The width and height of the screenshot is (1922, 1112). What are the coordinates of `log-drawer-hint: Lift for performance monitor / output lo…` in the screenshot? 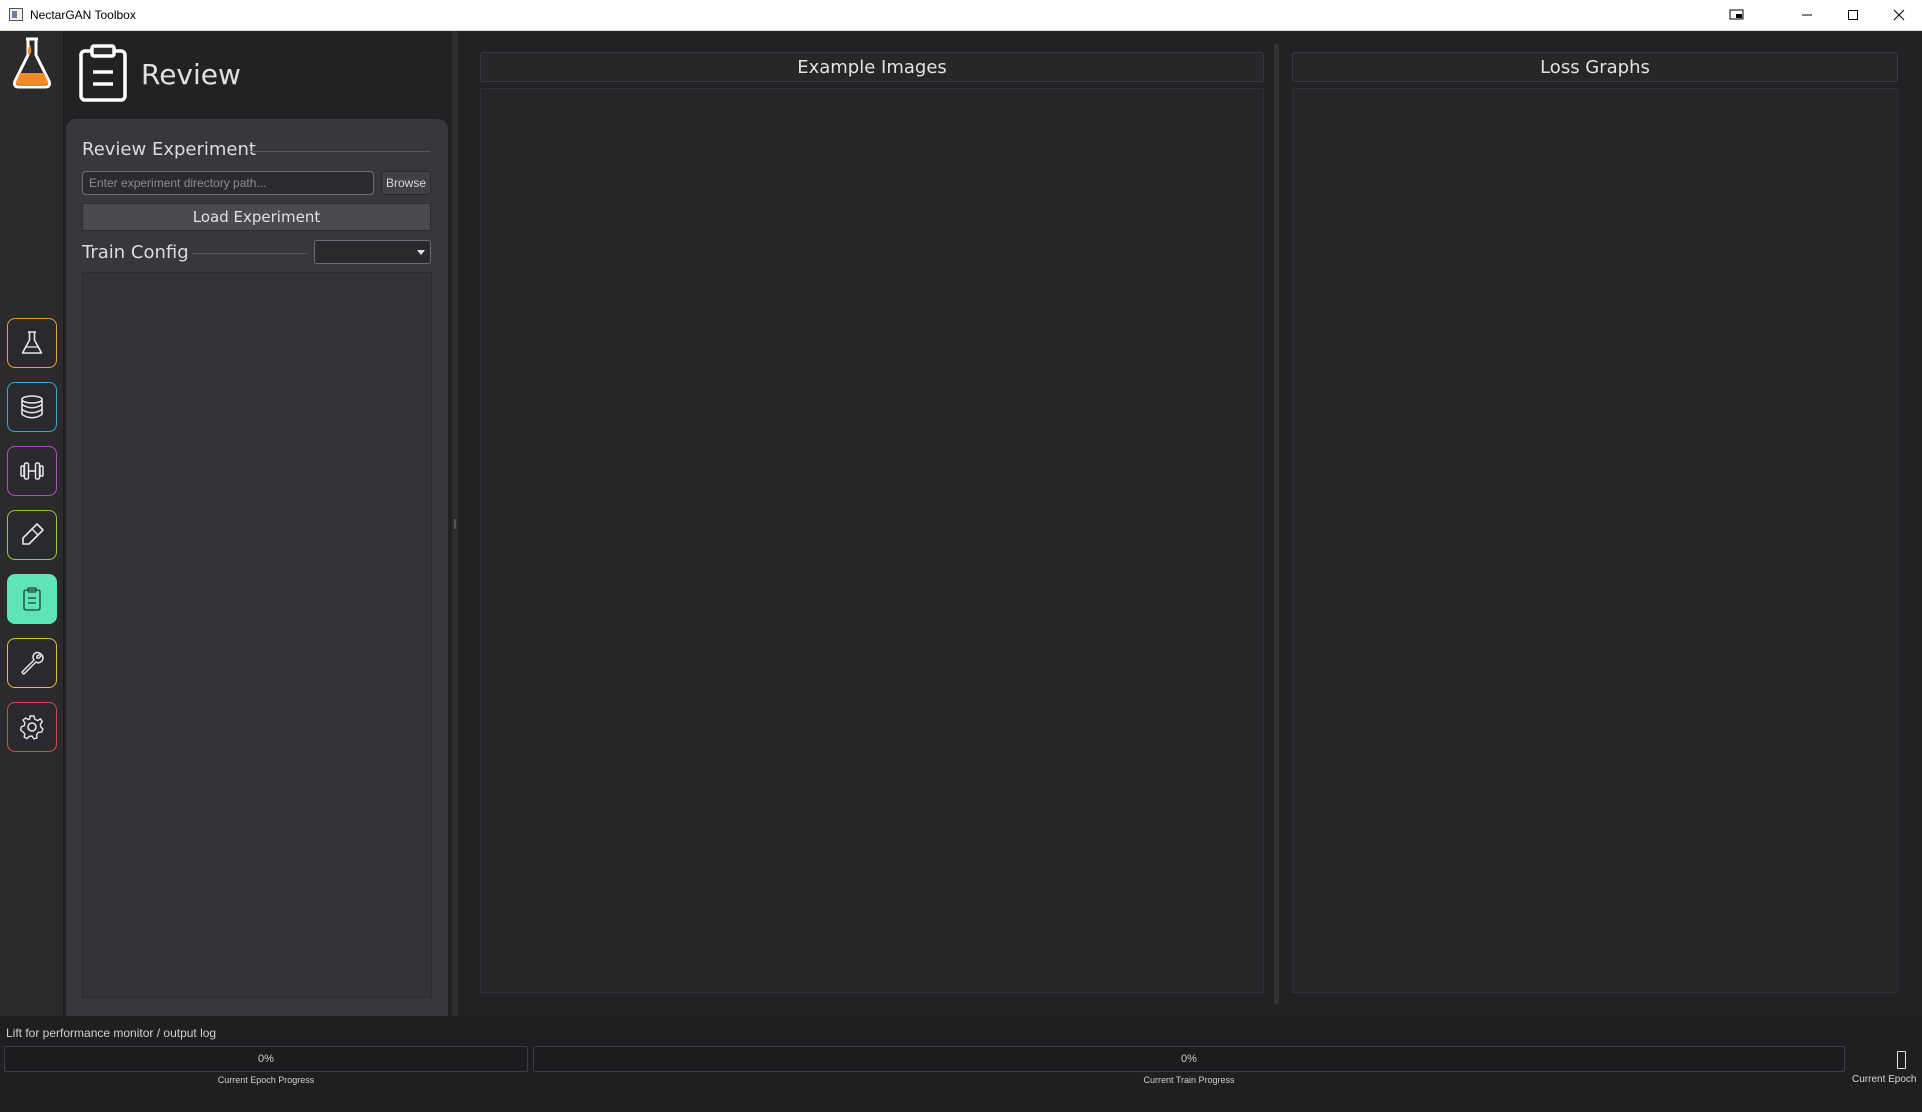 It's located at (111, 1033).